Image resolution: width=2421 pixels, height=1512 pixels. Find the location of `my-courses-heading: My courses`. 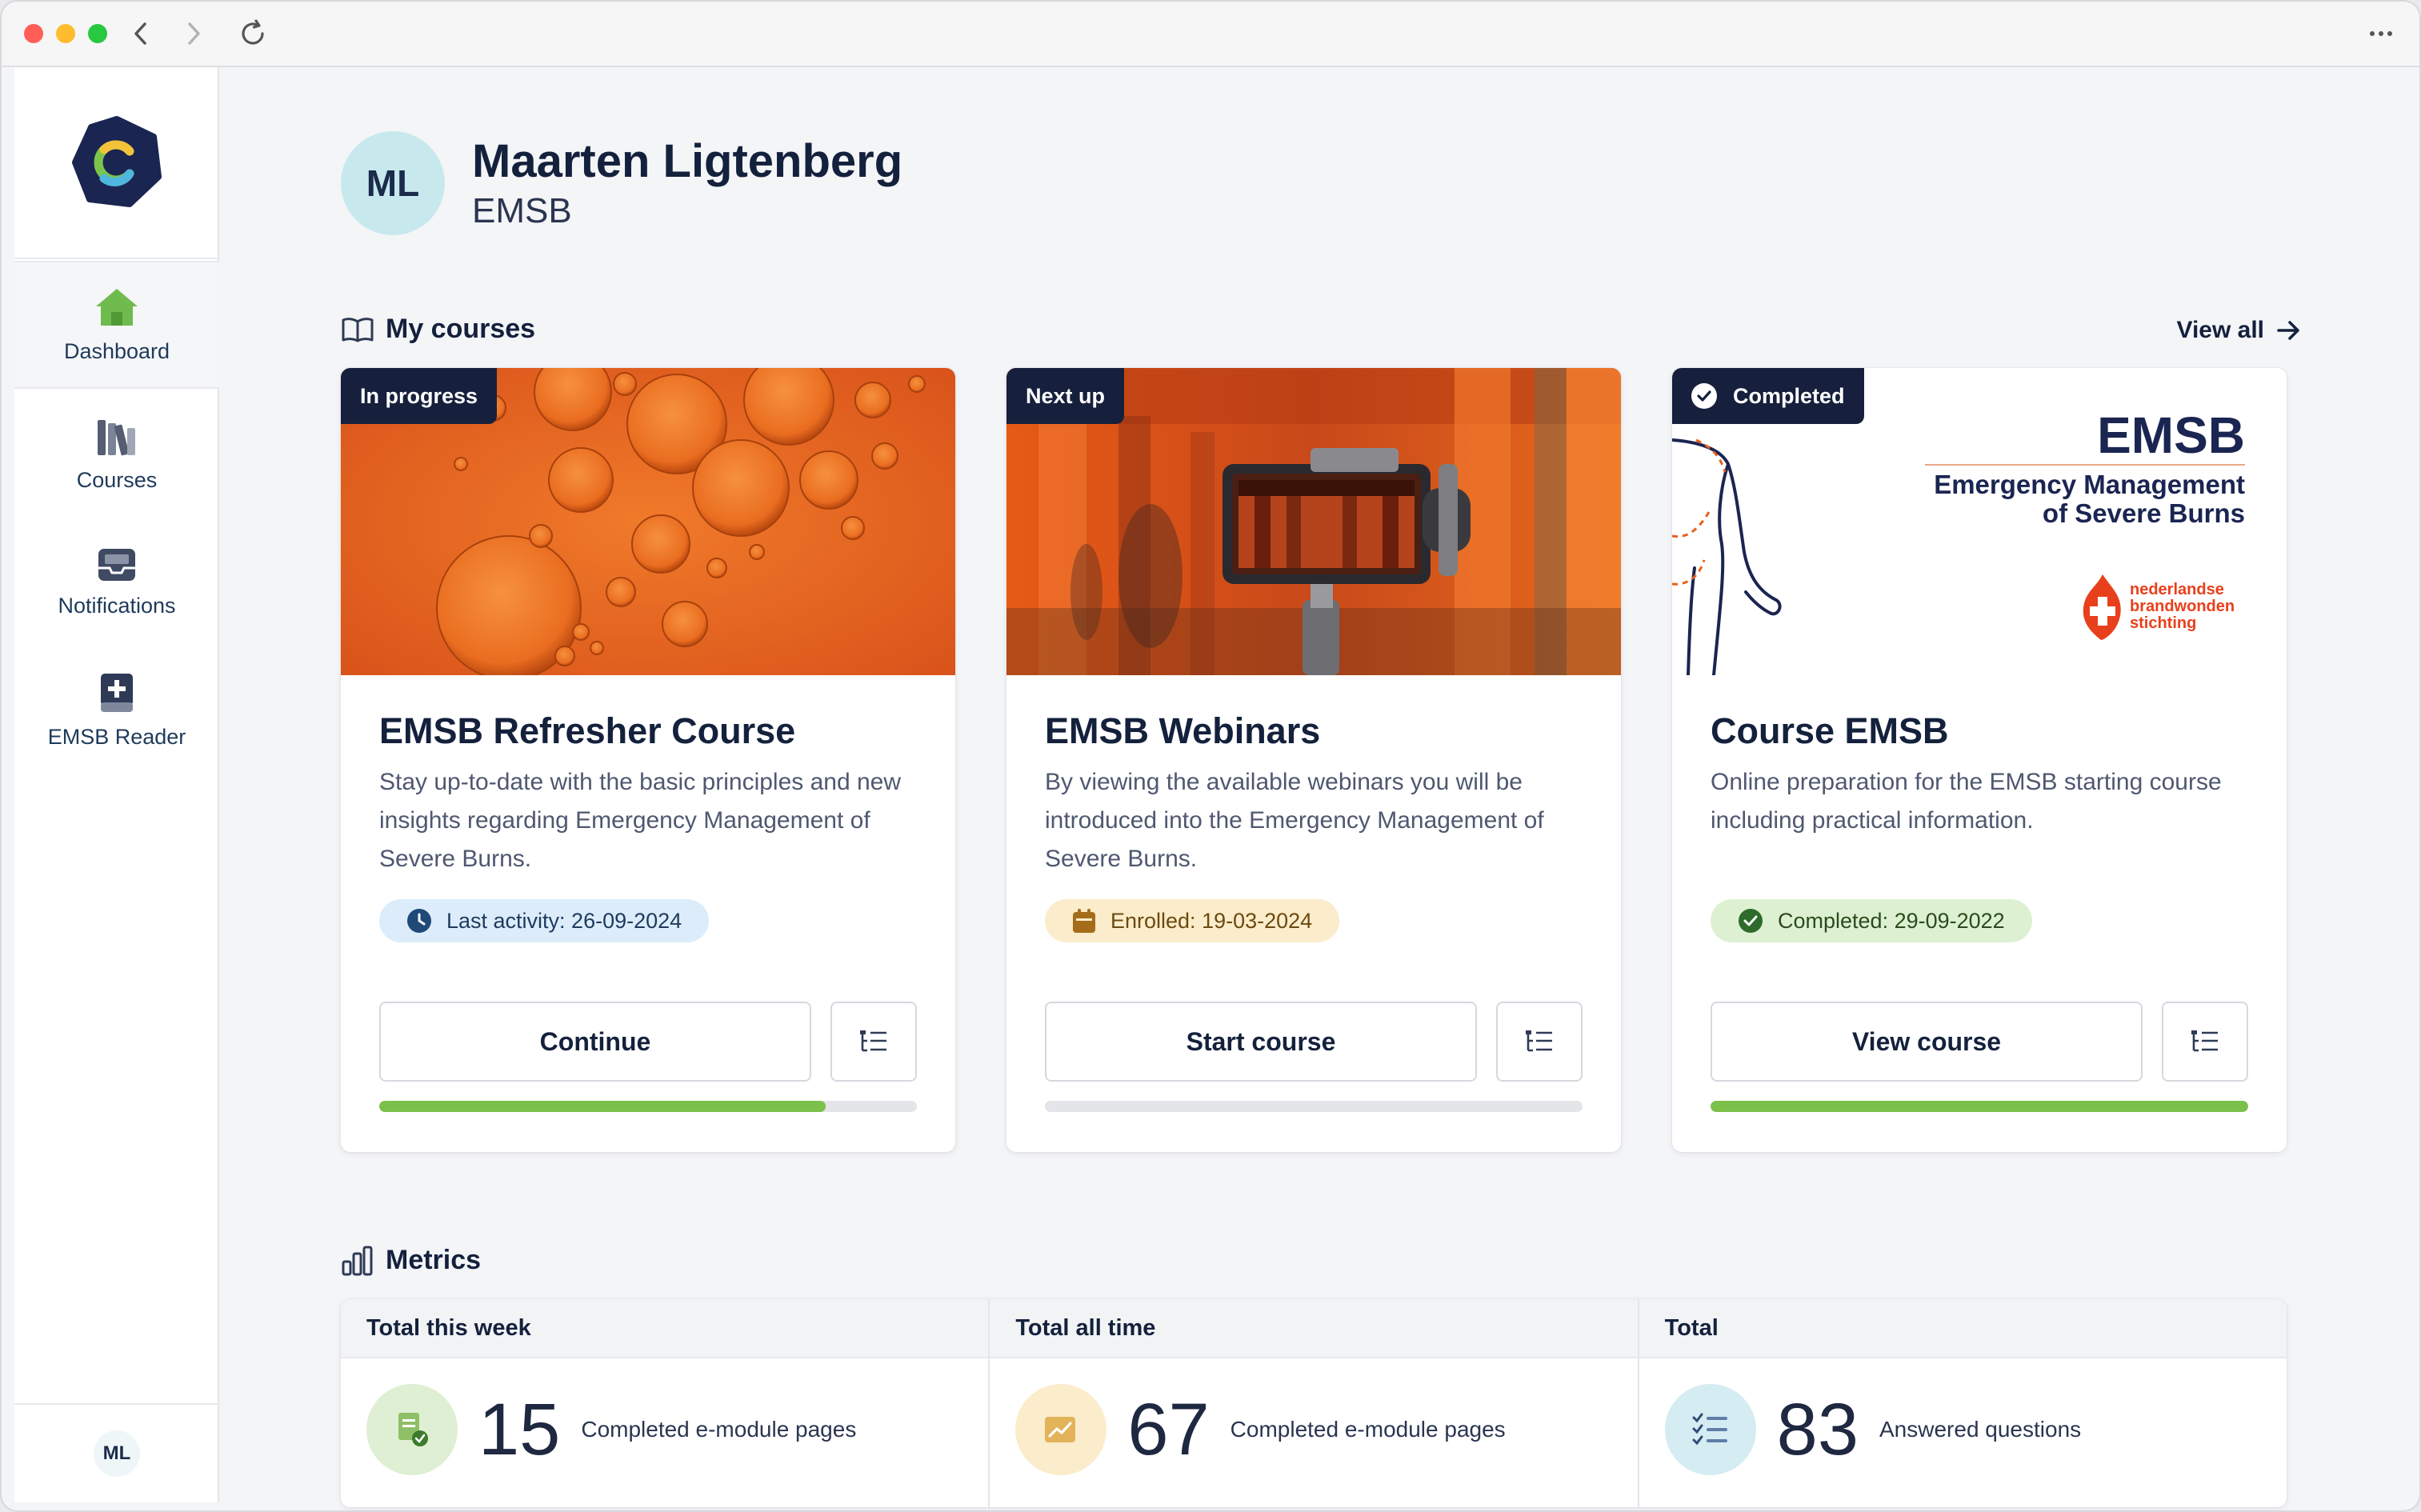

my-courses-heading: My courses is located at coordinates (438, 329).